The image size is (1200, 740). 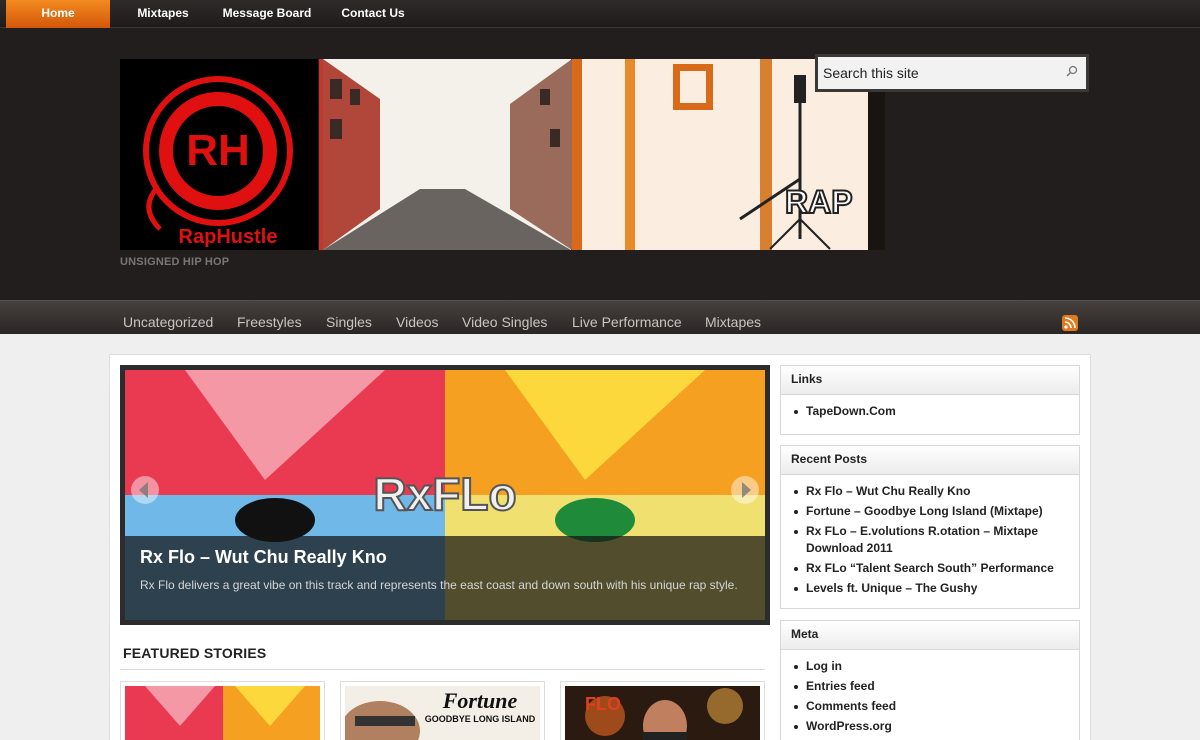 What do you see at coordinates (222, 713) in the screenshot?
I see `thumb-image-rxflo` at bounding box center [222, 713].